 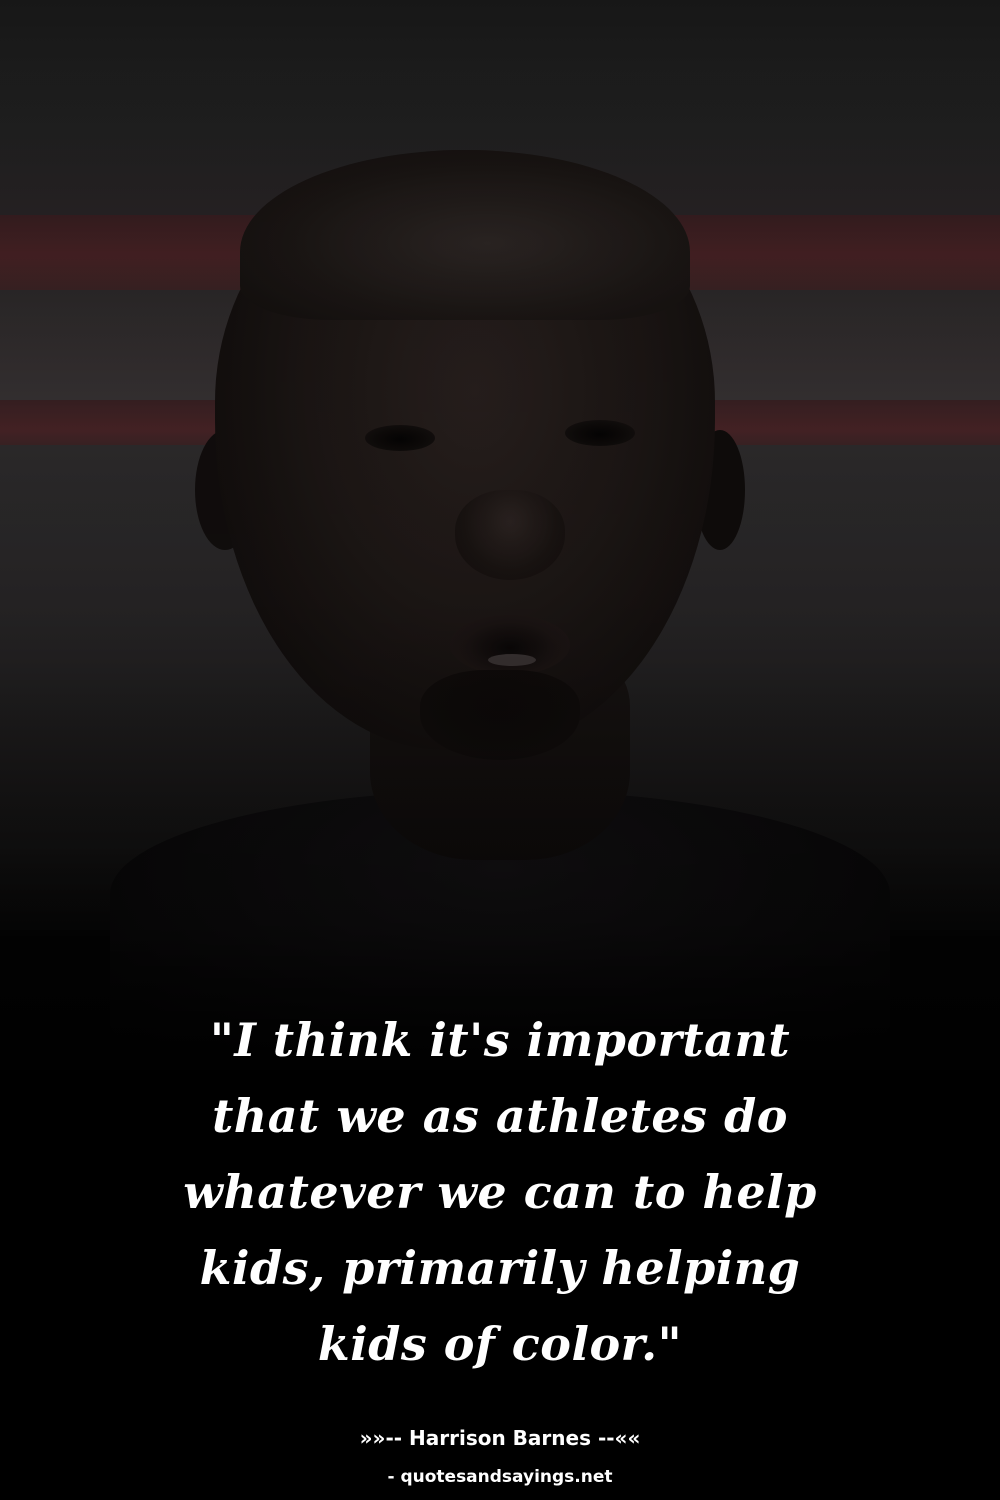 I want to click on quote-line: kids of color.", so click(x=500, y=1344).